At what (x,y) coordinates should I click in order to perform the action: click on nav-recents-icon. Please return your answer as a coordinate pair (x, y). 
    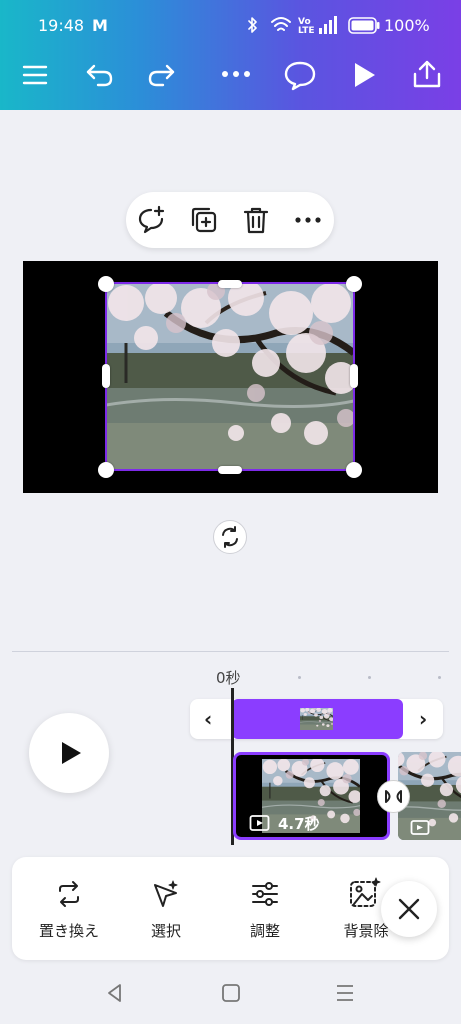
    Looking at the image, I should click on (345, 993).